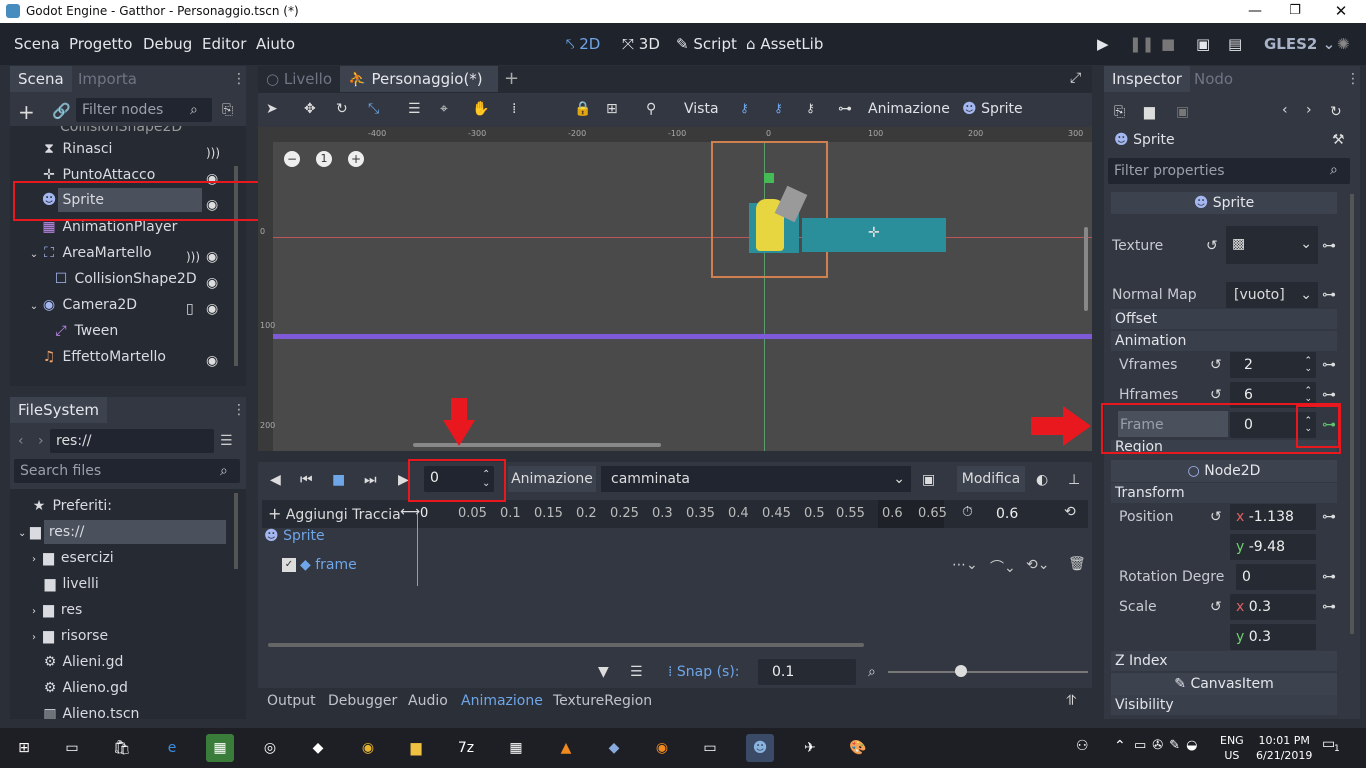 The image size is (1366, 768). Describe the element at coordinates (1272, 295) in the screenshot. I see `normal-map-select: [vuoto] ⌄` at that location.